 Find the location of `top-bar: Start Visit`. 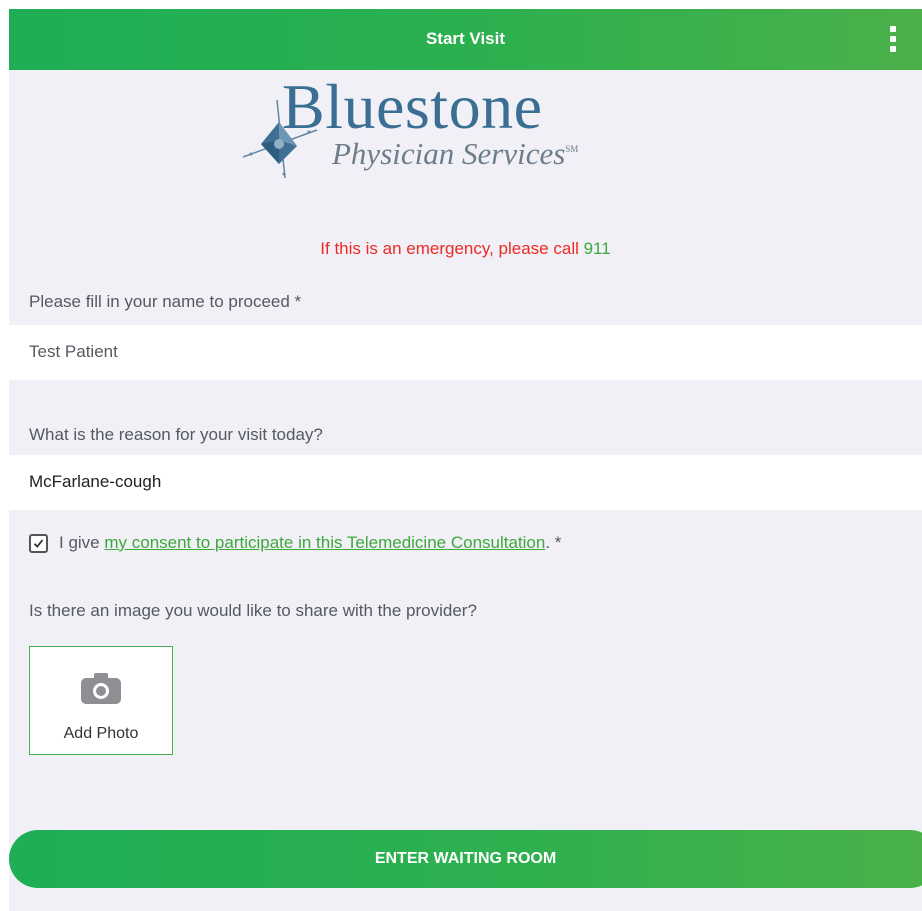

top-bar: Start Visit is located at coordinates (465, 39).